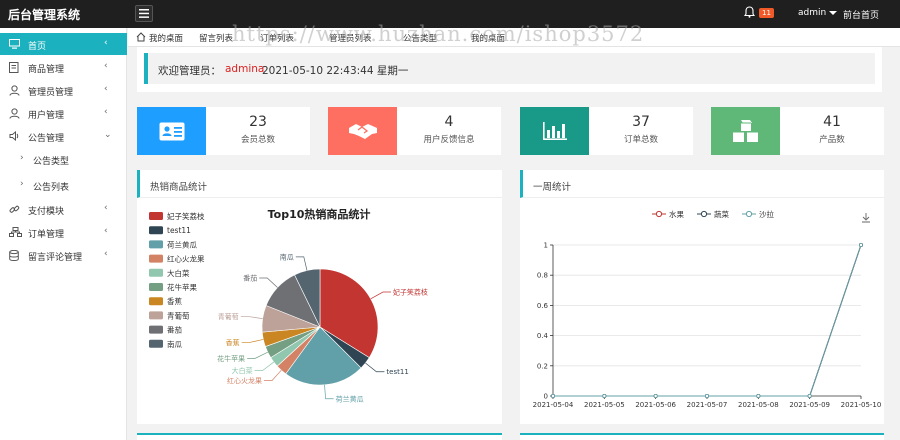 This screenshot has width=900, height=440. What do you see at coordinates (861, 405) in the screenshot?
I see `x-tick-label: 2021-05-10` at bounding box center [861, 405].